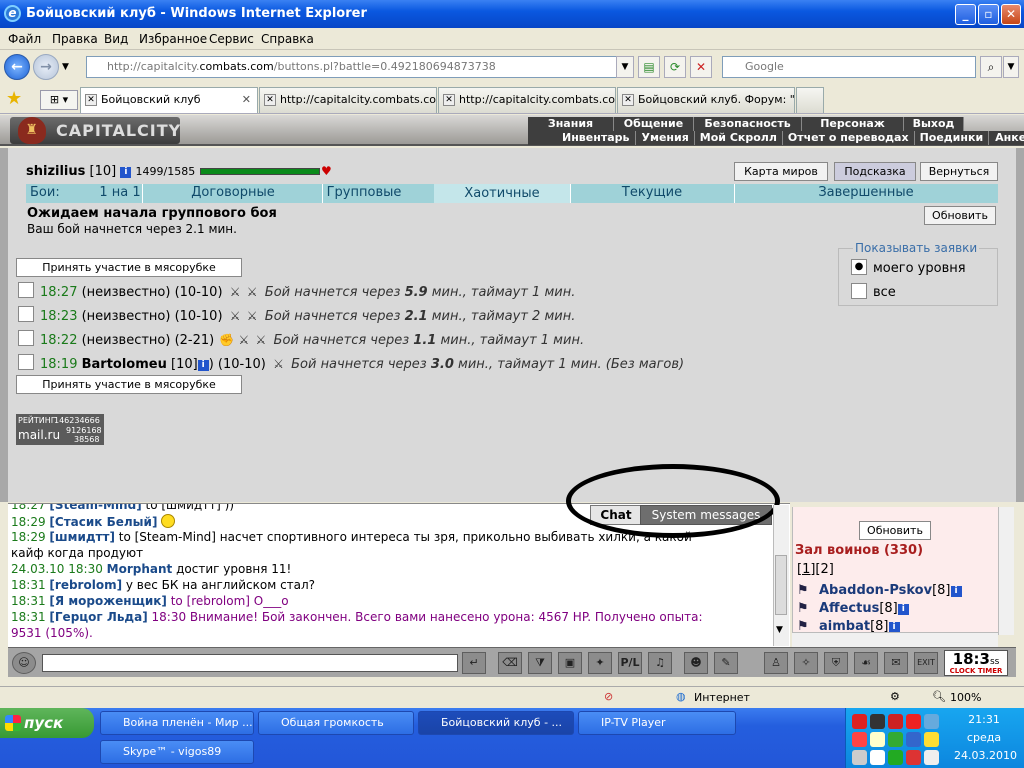  What do you see at coordinates (875, 171) in the screenshot?
I see `hint-button: Подсказка` at bounding box center [875, 171].